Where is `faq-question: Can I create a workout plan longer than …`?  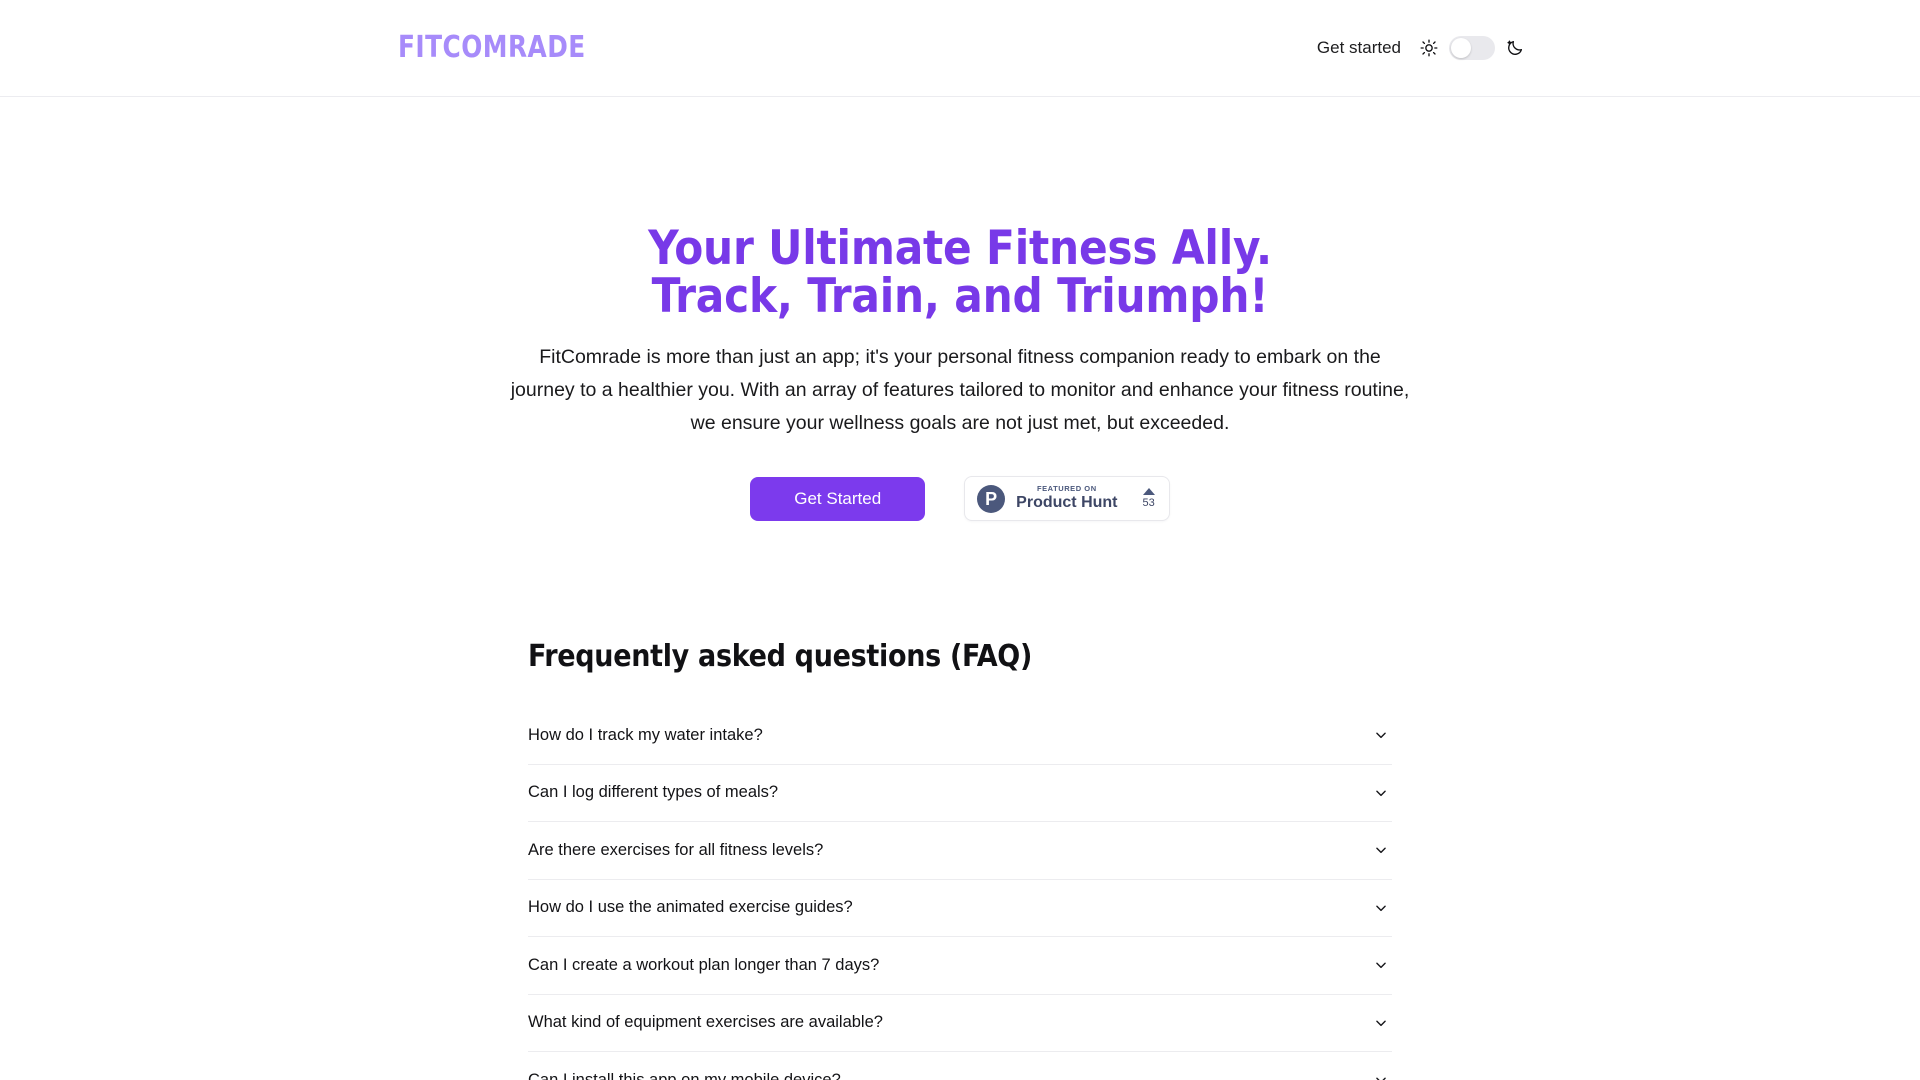 faq-question: Can I create a workout plan longer than … is located at coordinates (704, 964).